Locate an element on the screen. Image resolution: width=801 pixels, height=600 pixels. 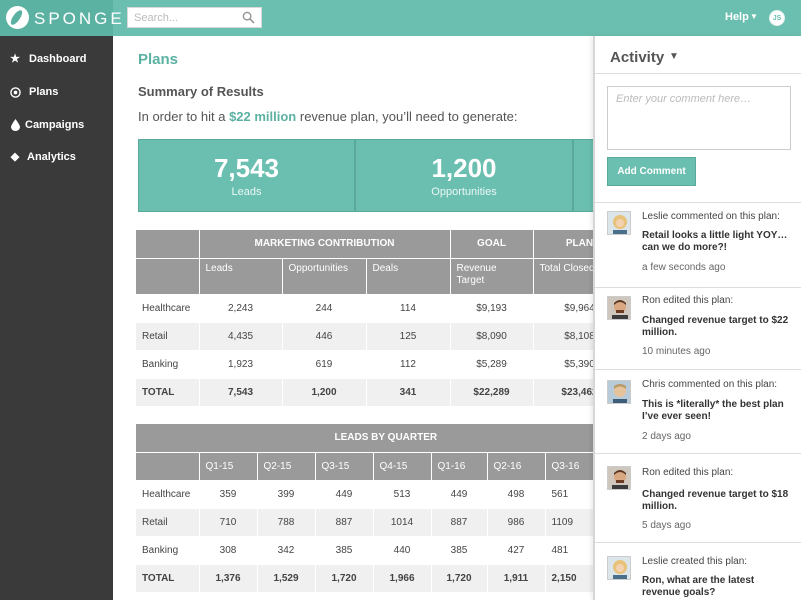
row-label: Banking is located at coordinates (168, 550).